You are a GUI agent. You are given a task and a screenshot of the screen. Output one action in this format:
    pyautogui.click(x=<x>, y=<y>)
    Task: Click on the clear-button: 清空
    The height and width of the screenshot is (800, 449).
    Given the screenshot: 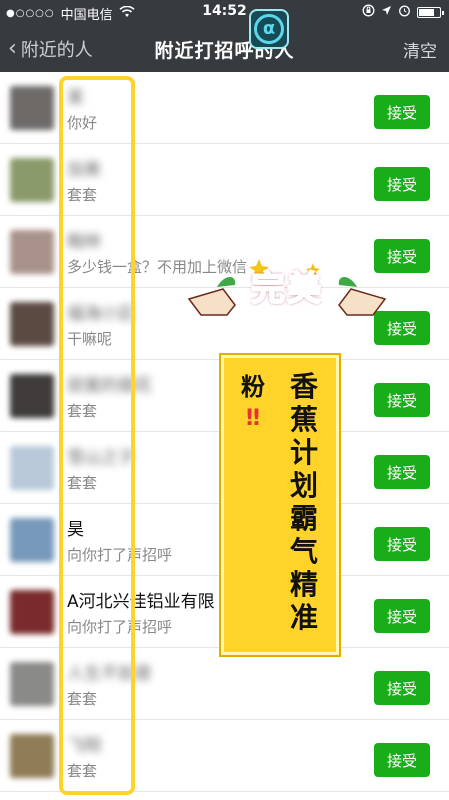 What is the action you would take?
    pyautogui.click(x=420, y=49)
    